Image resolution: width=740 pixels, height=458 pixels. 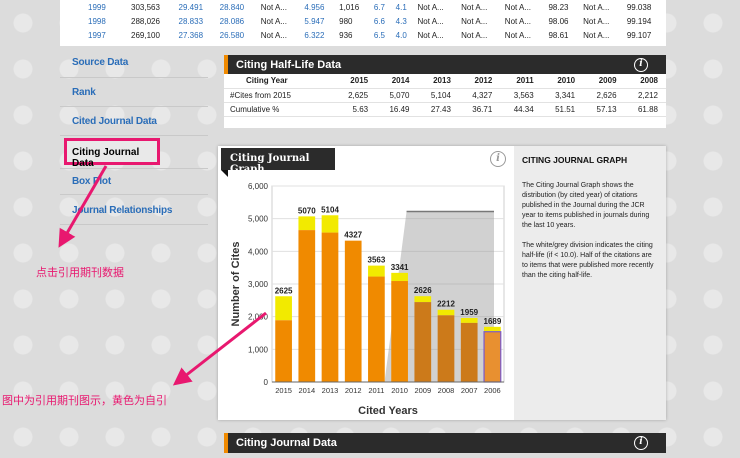 I want to click on annotation-arrows, so click(x=162, y=275).